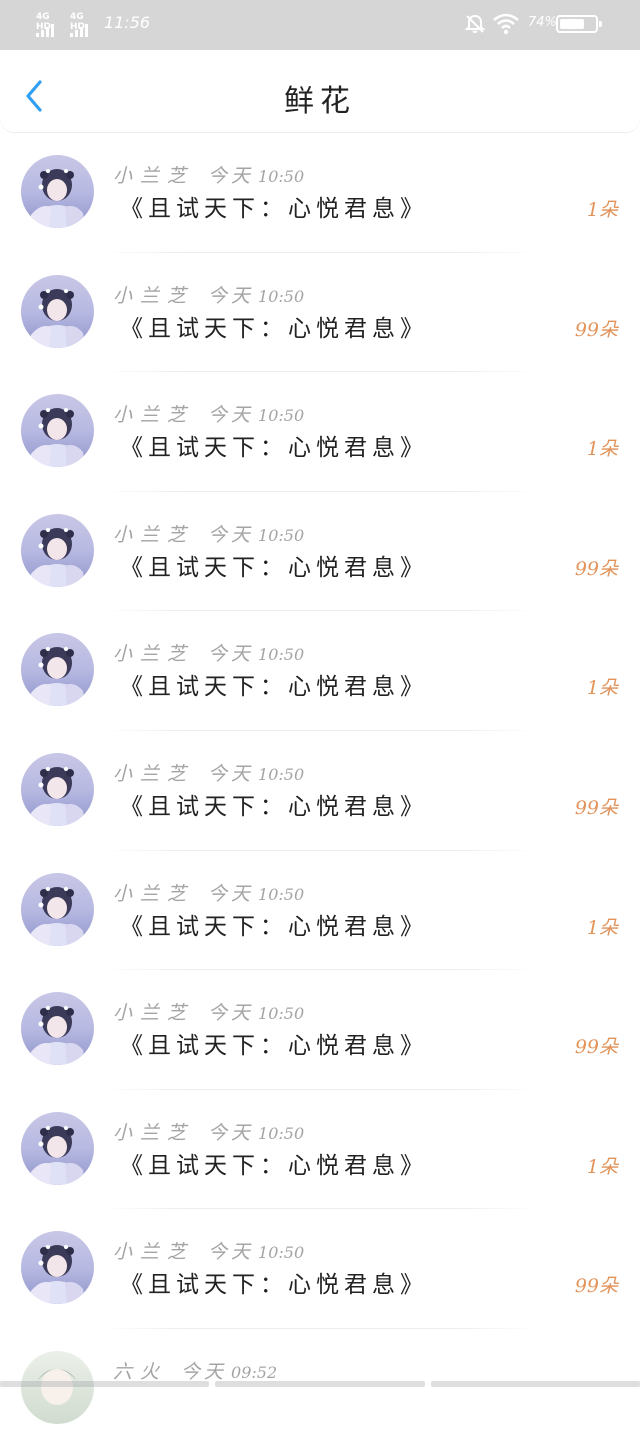 The height and width of the screenshot is (1449, 640). I want to click on list-item: 六火 今天 09:52, so click(320, 1389).